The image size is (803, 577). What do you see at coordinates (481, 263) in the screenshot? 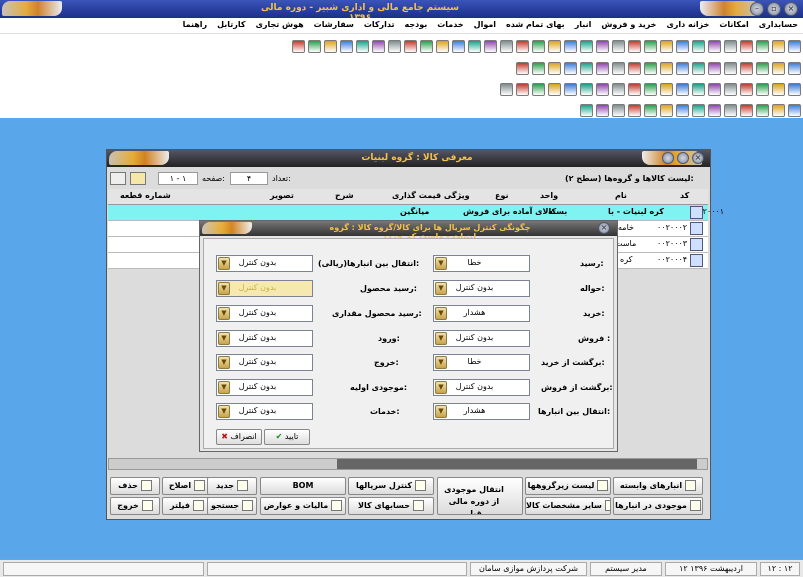
I see `receipt-combo: خطا ▼` at bounding box center [481, 263].